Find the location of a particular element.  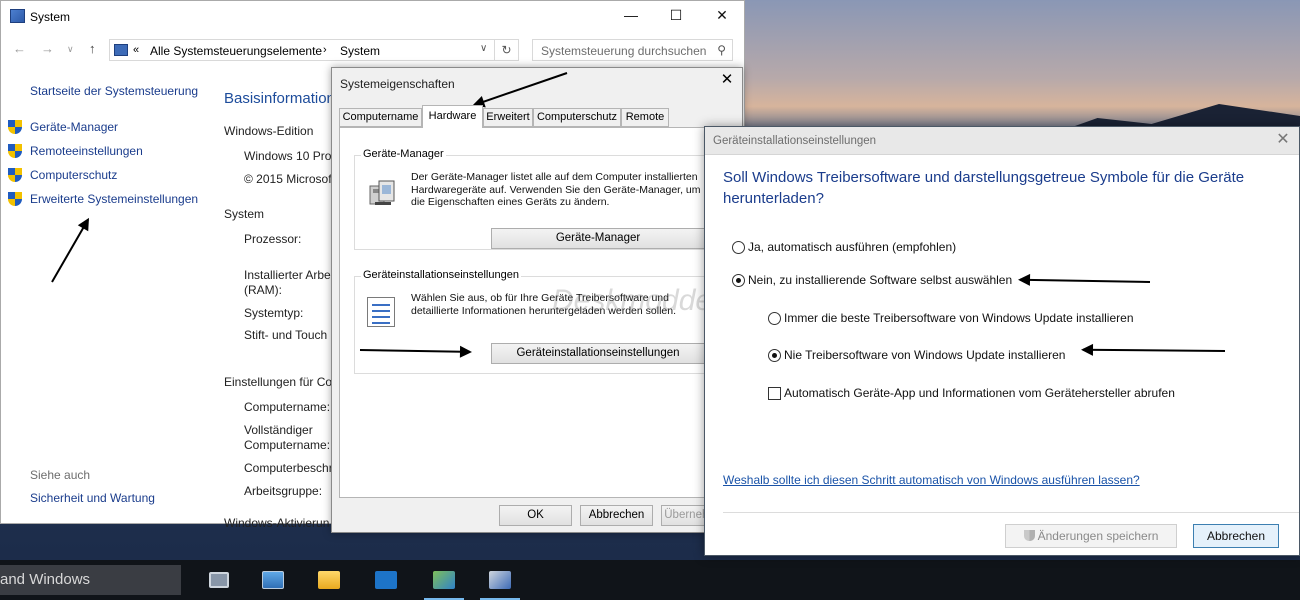

option-yes-label: Ja, automatisch ausführen (empfohlen) is located at coordinates (852, 247).